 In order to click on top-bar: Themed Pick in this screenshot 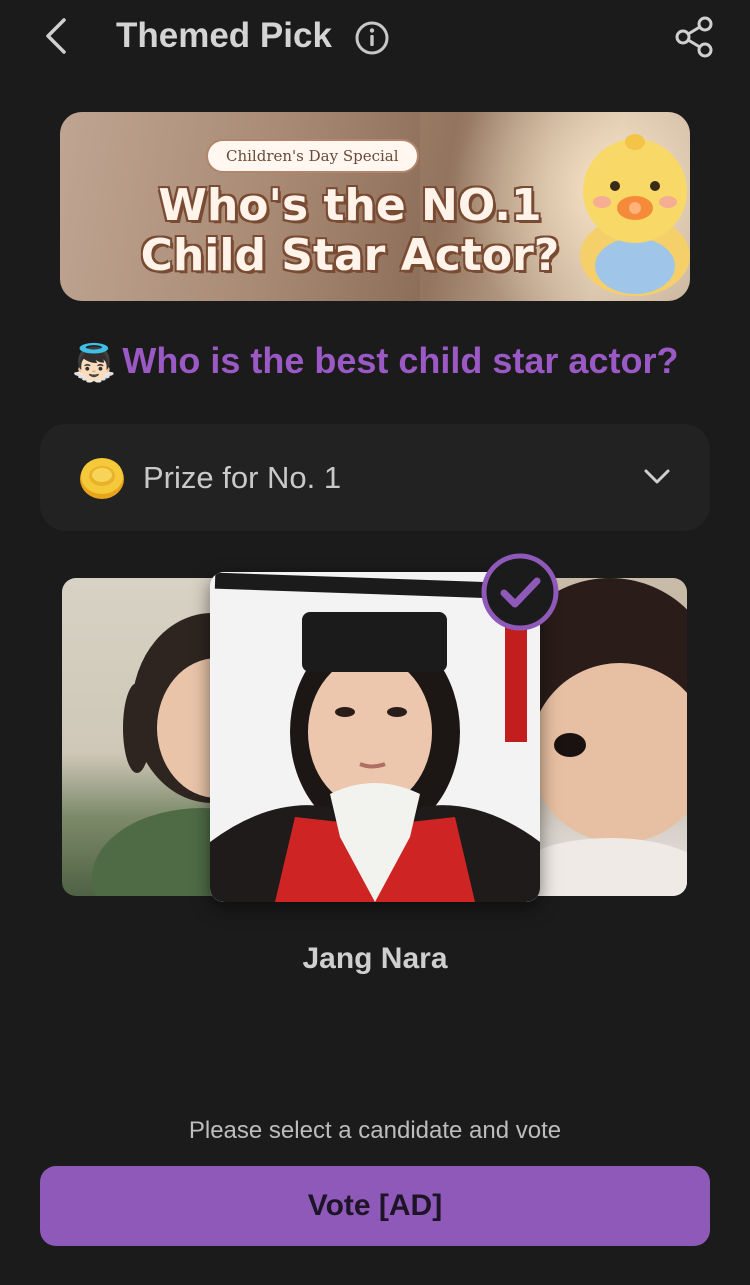, I will do `click(375, 38)`.